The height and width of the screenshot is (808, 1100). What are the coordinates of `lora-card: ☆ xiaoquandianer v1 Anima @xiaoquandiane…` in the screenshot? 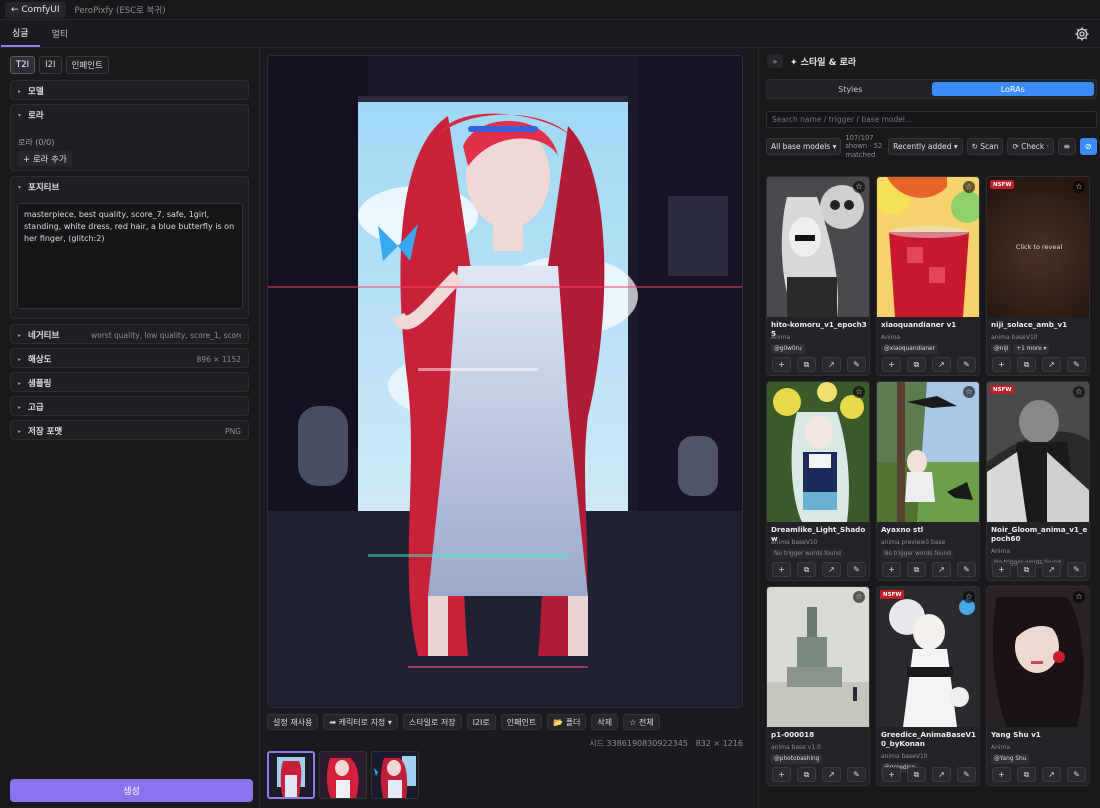 It's located at (928, 276).